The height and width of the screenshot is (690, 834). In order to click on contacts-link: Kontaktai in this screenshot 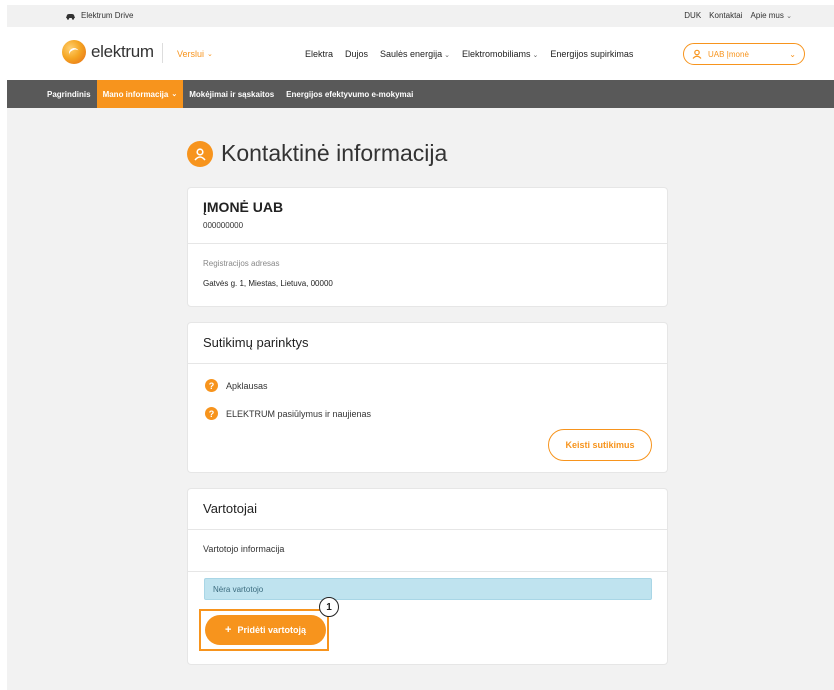, I will do `click(725, 15)`.